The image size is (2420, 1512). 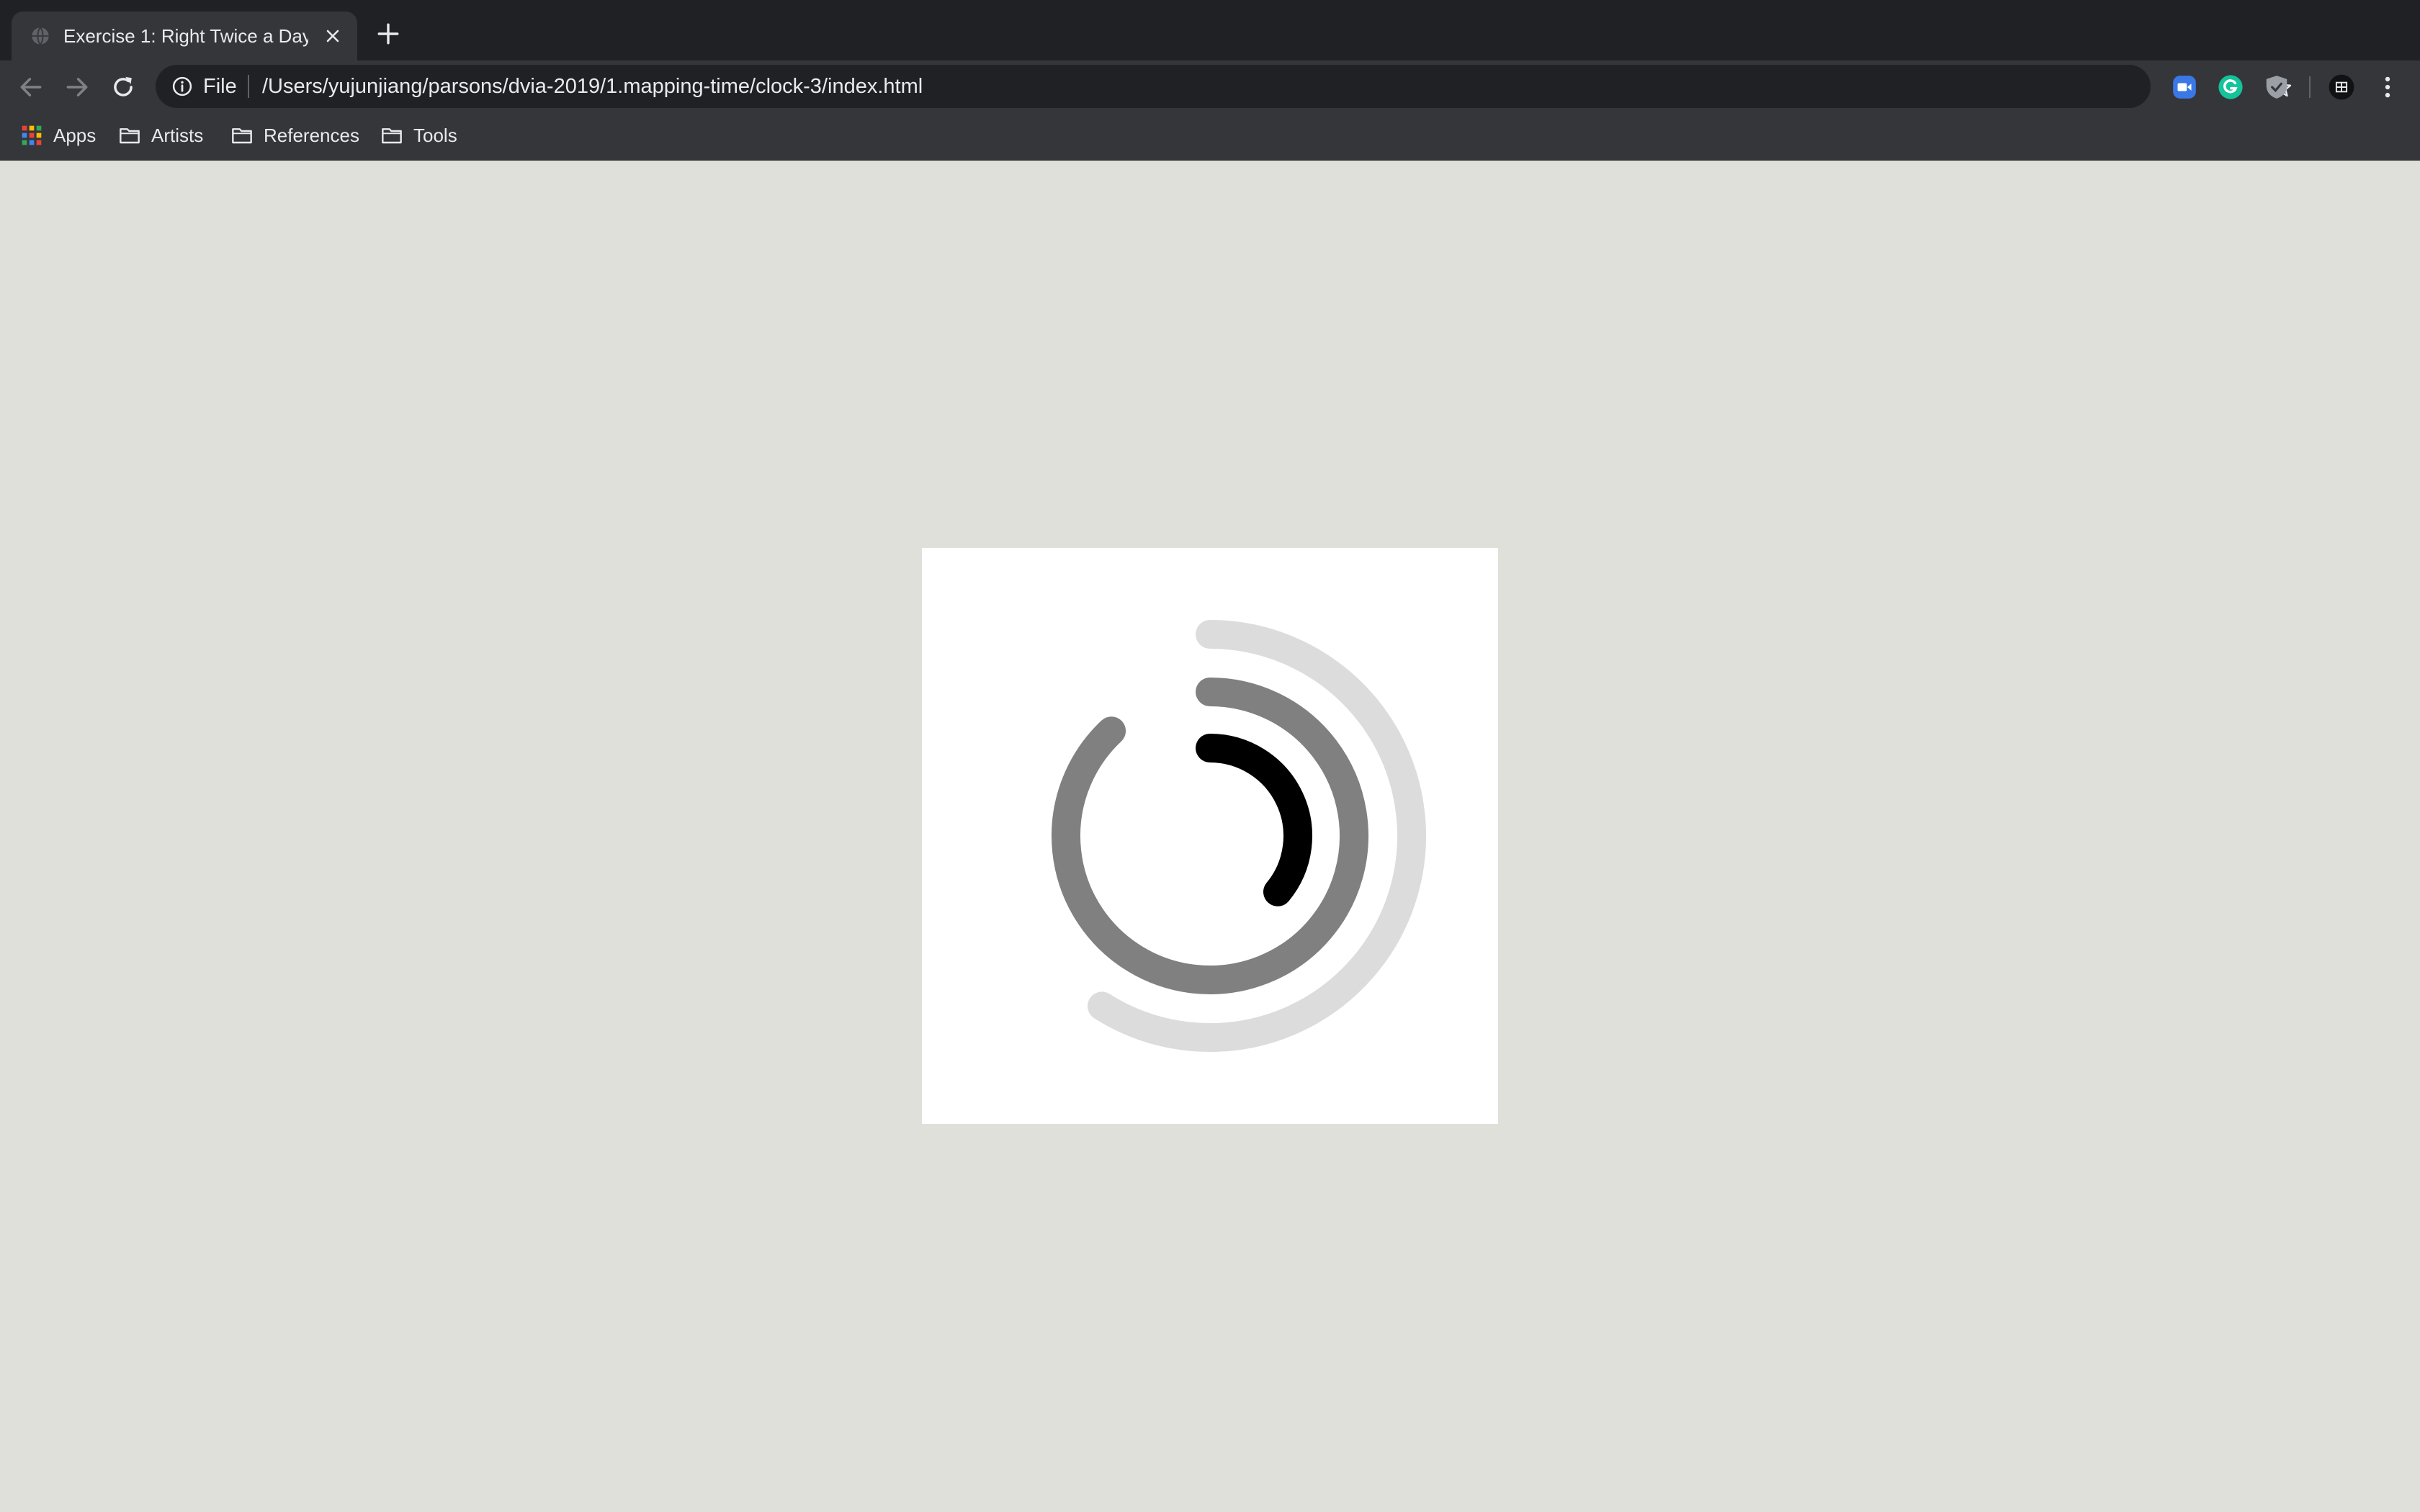 I want to click on bookmark-references: References, so click(x=294, y=135).